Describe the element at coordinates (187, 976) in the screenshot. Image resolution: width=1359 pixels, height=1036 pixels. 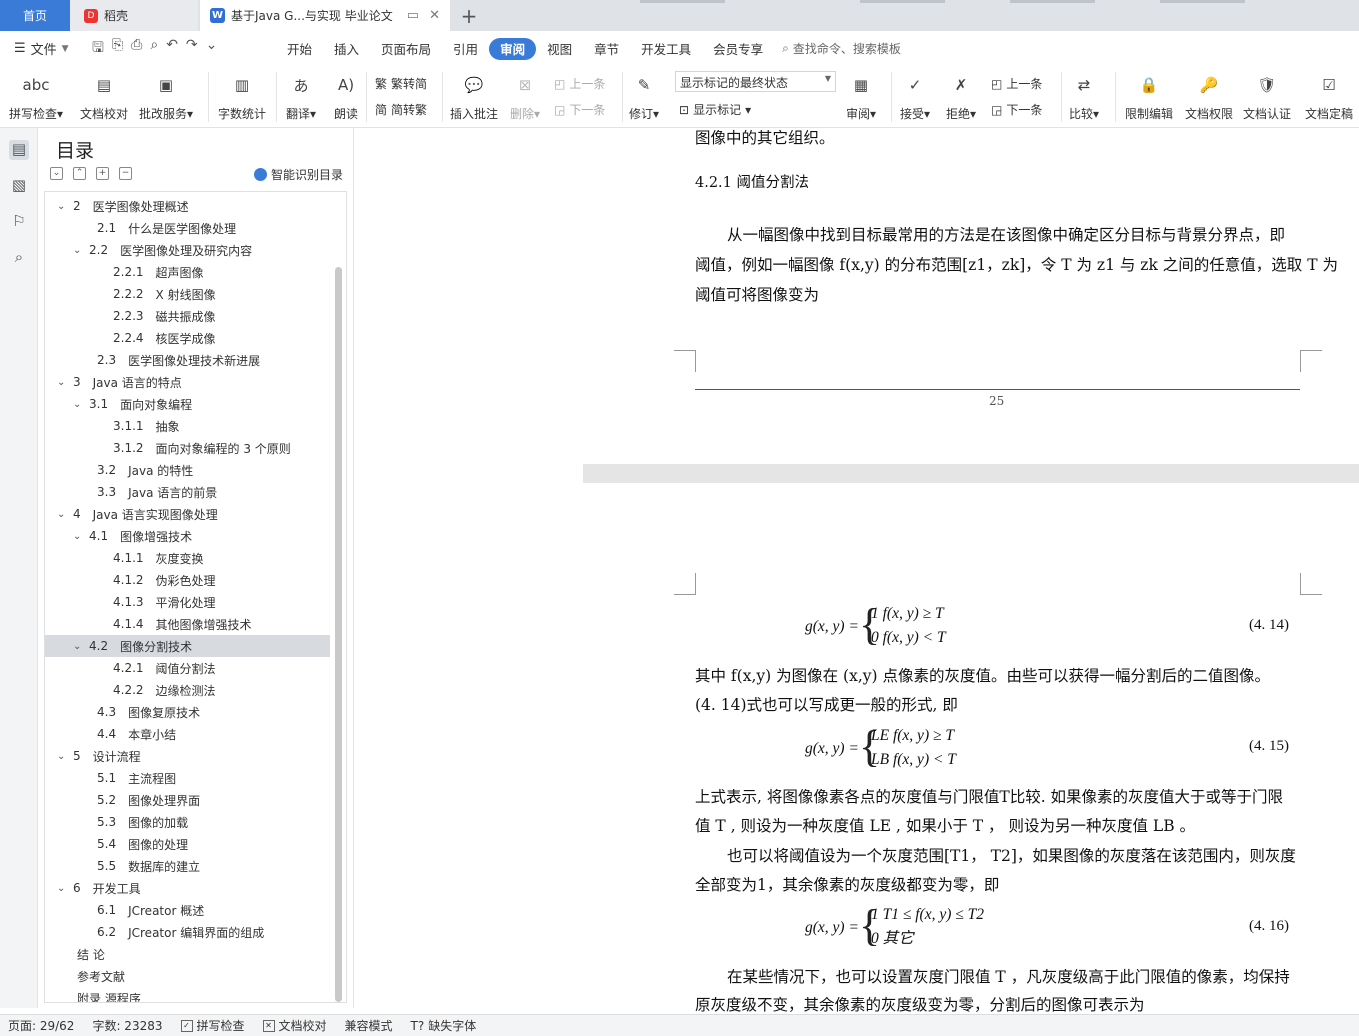
I see `toc-item: 参考文献` at that location.